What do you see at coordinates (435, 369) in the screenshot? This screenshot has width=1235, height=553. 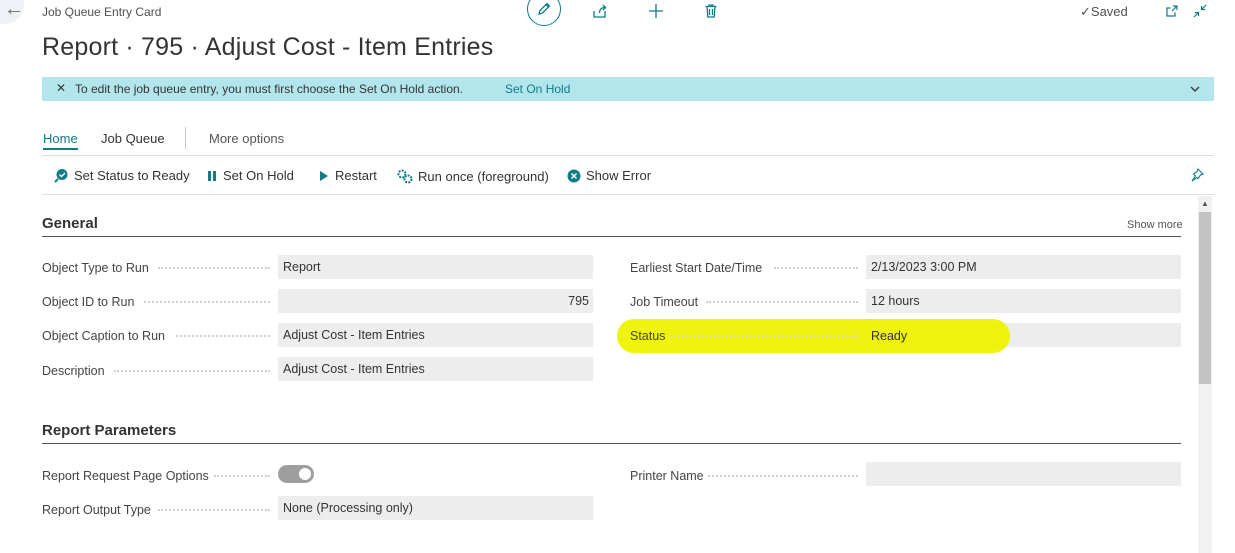 I see `description-field: Adjust Cost - Item Entries` at bounding box center [435, 369].